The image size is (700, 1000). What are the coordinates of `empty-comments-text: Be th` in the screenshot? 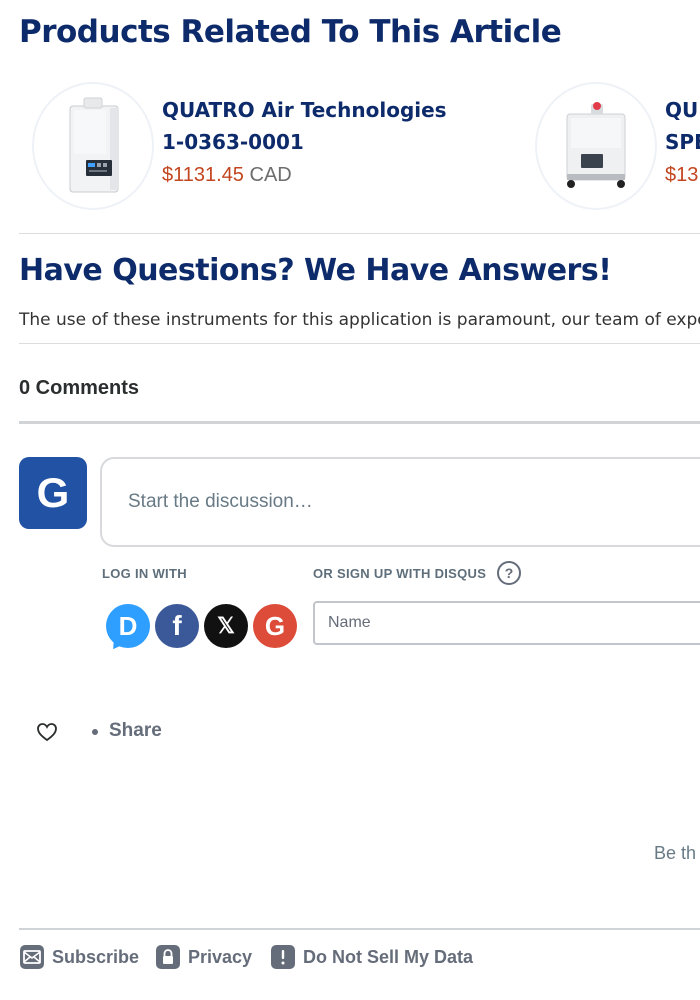 It's located at (675, 853).